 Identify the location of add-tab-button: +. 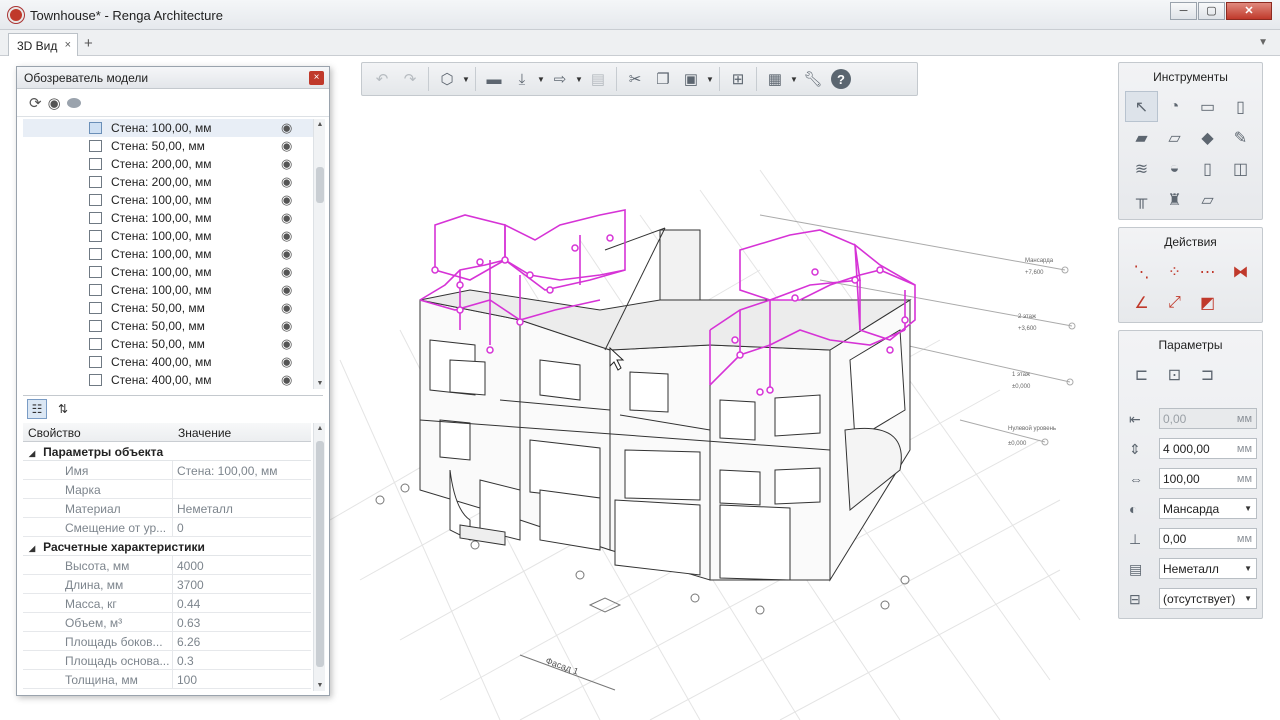
(88, 43).